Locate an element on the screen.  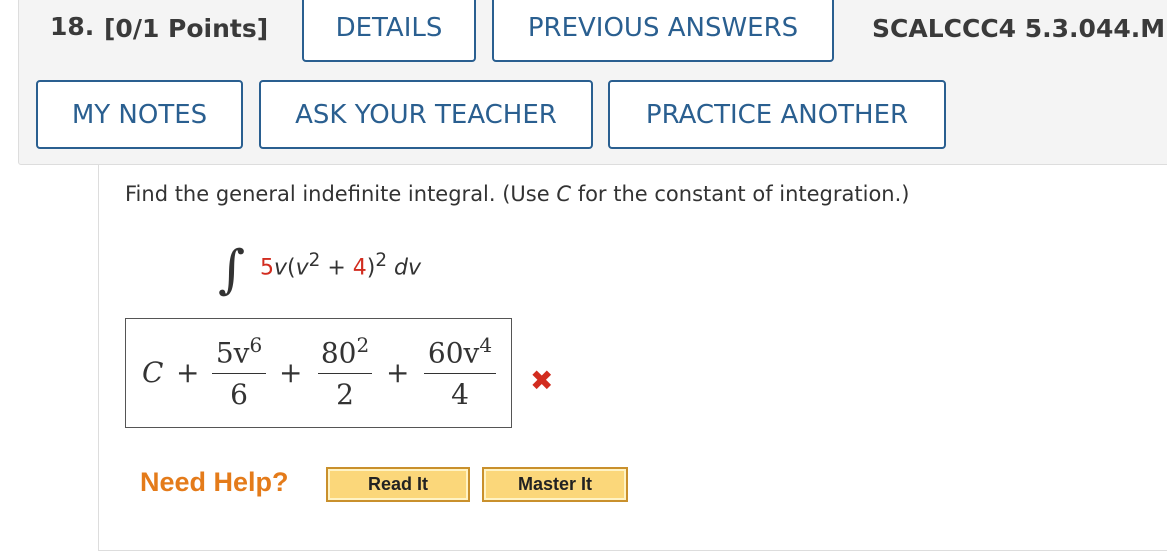
term-2-numerator: 802 is located at coordinates (345, 351).